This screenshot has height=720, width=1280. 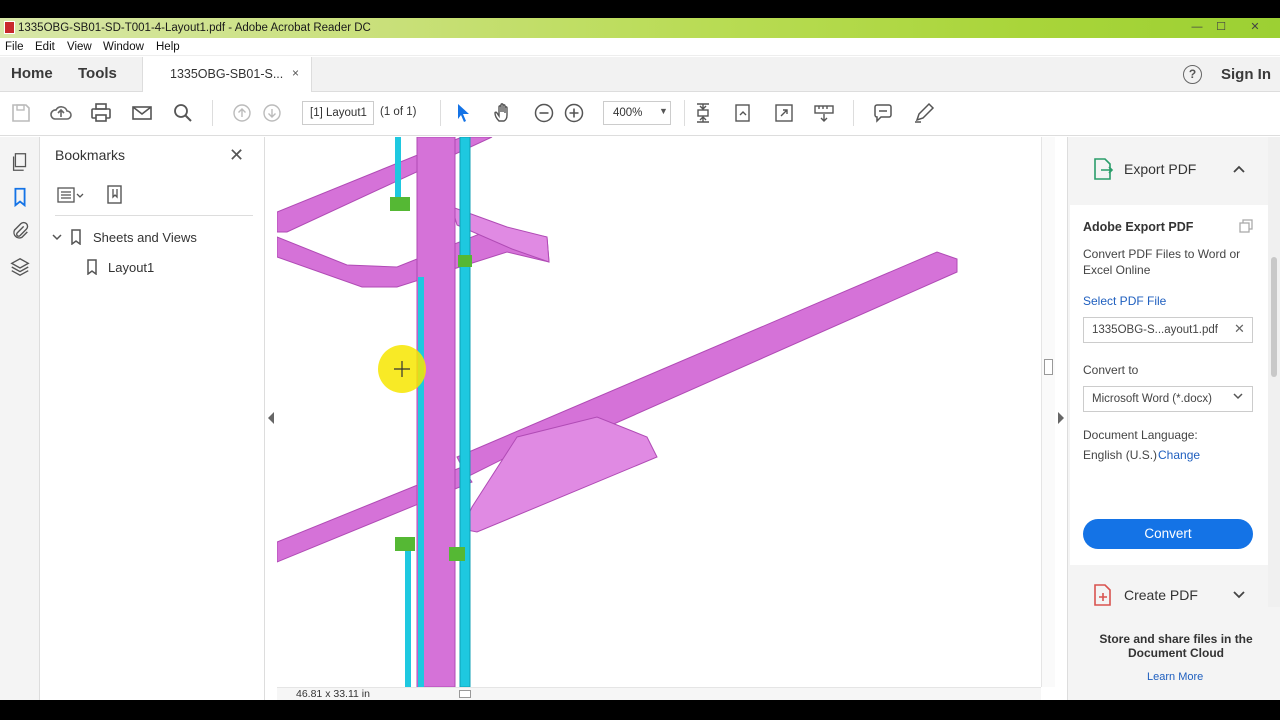 What do you see at coordinates (21, 113) in the screenshot?
I see `save-icon` at bounding box center [21, 113].